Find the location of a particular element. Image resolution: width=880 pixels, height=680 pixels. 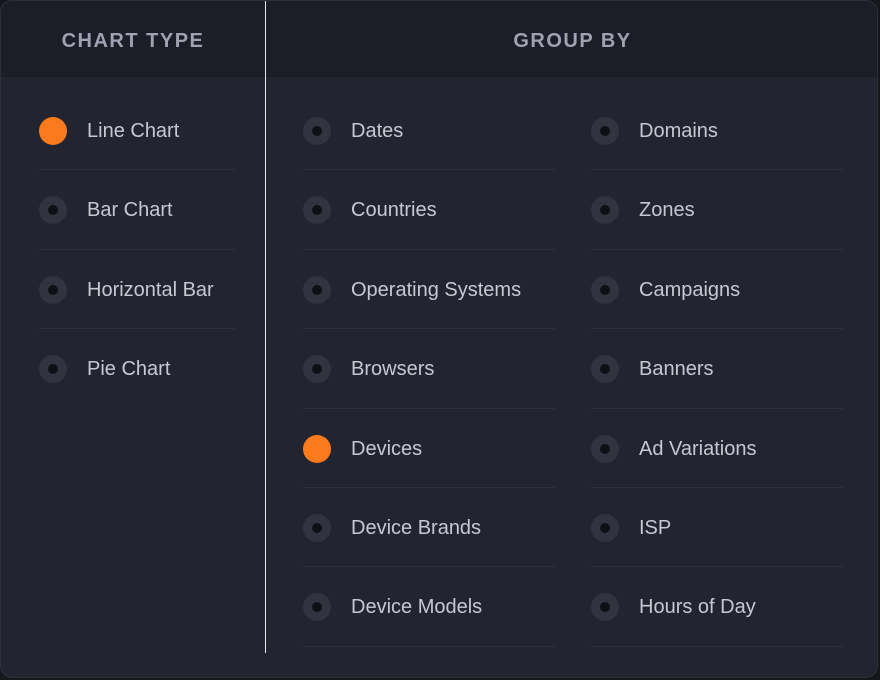

option-label: ISP is located at coordinates (655, 527).